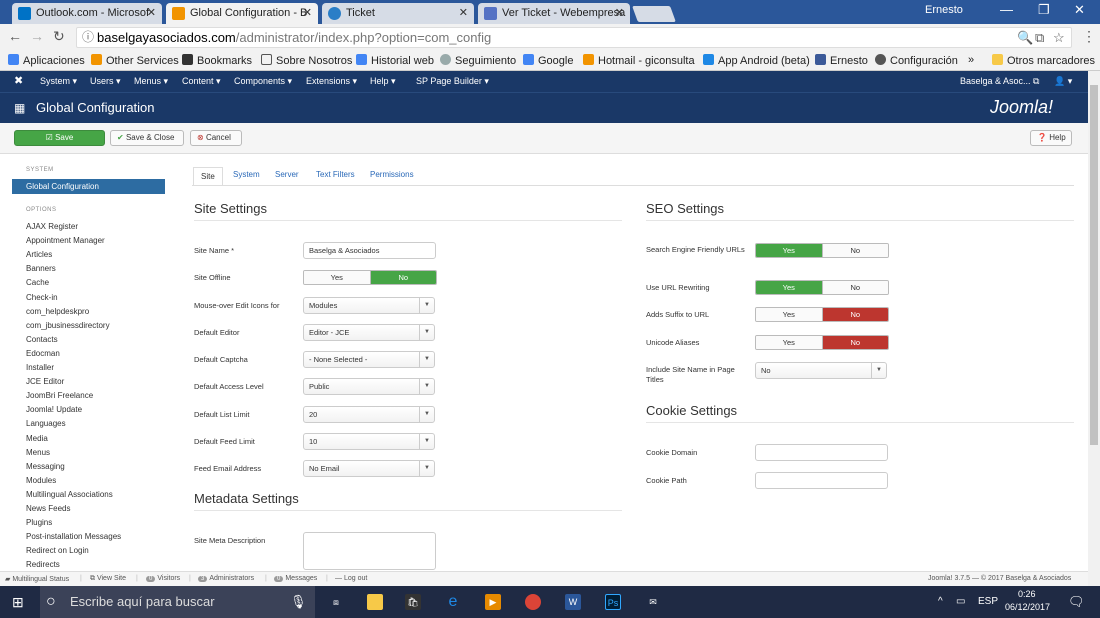  What do you see at coordinates (42, 339) in the screenshot?
I see `sidebar-item-contacts: Contacts` at bounding box center [42, 339].